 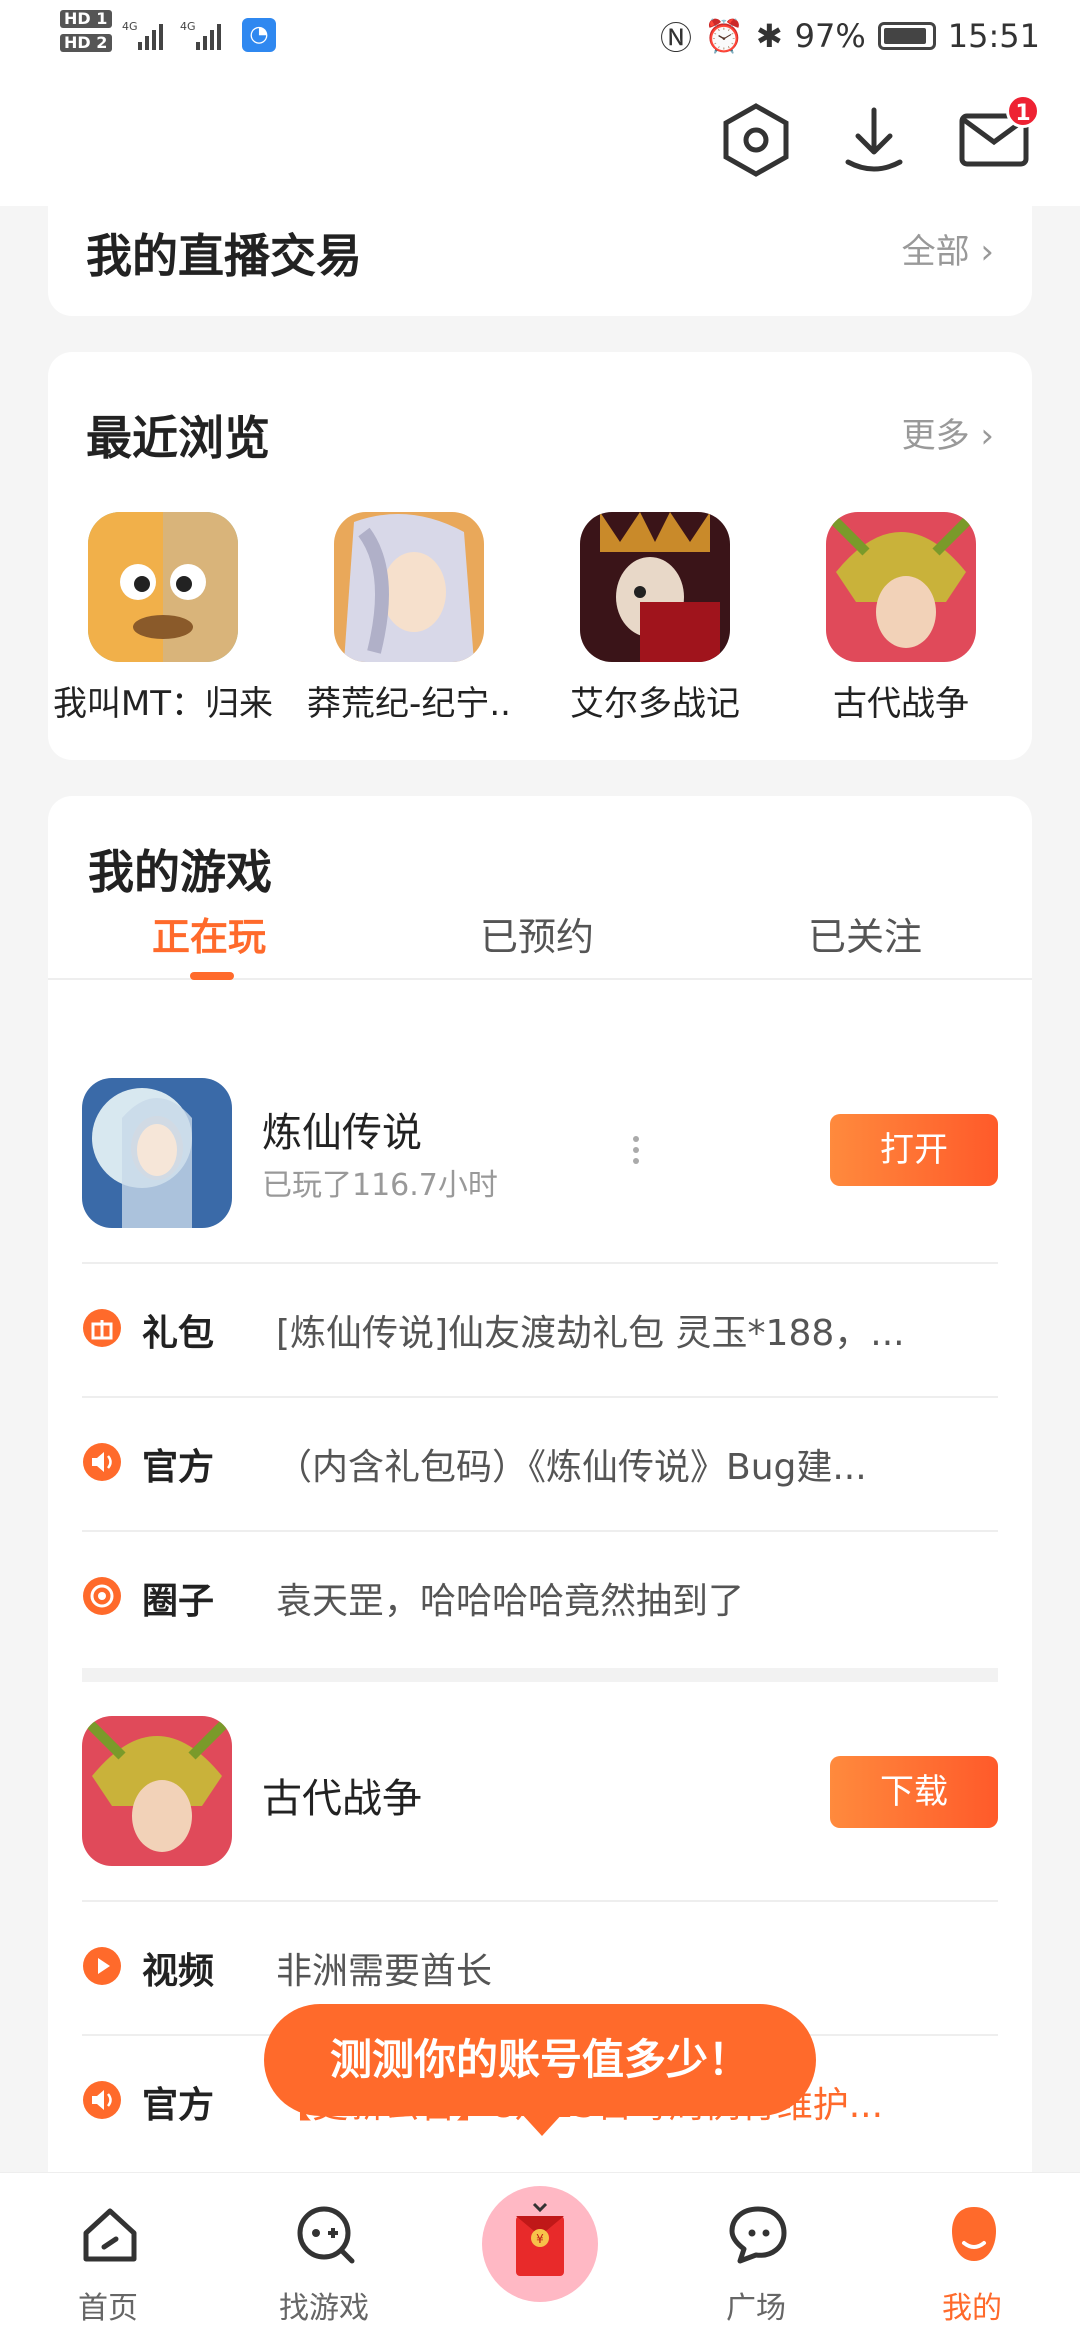 I want to click on recent-game-name: 艾尔多战记, so click(x=655, y=704).